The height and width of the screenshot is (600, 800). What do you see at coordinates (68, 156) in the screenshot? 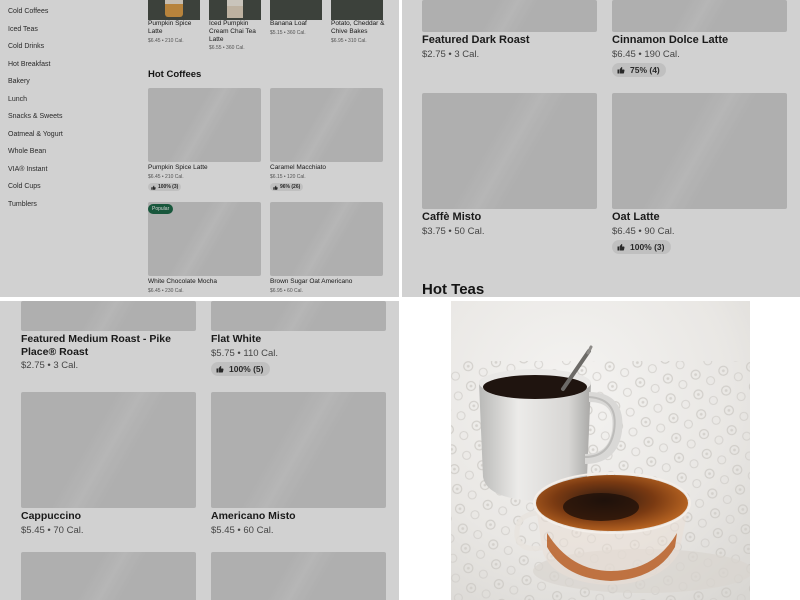
I see `sidebar-item-whole-bean: Whole Bean` at bounding box center [68, 156].